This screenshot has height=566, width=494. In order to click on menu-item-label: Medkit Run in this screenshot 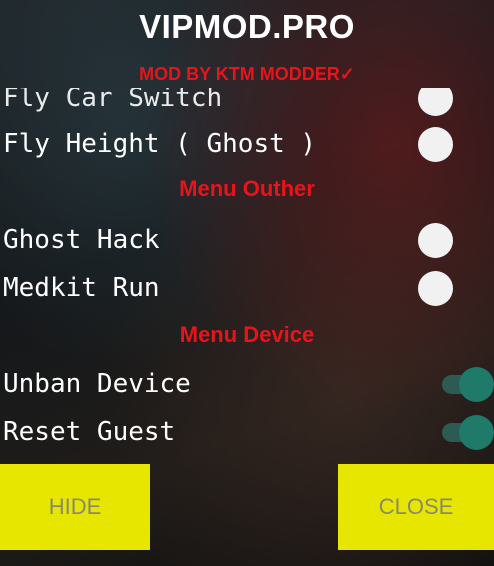, I will do `click(81, 288)`.